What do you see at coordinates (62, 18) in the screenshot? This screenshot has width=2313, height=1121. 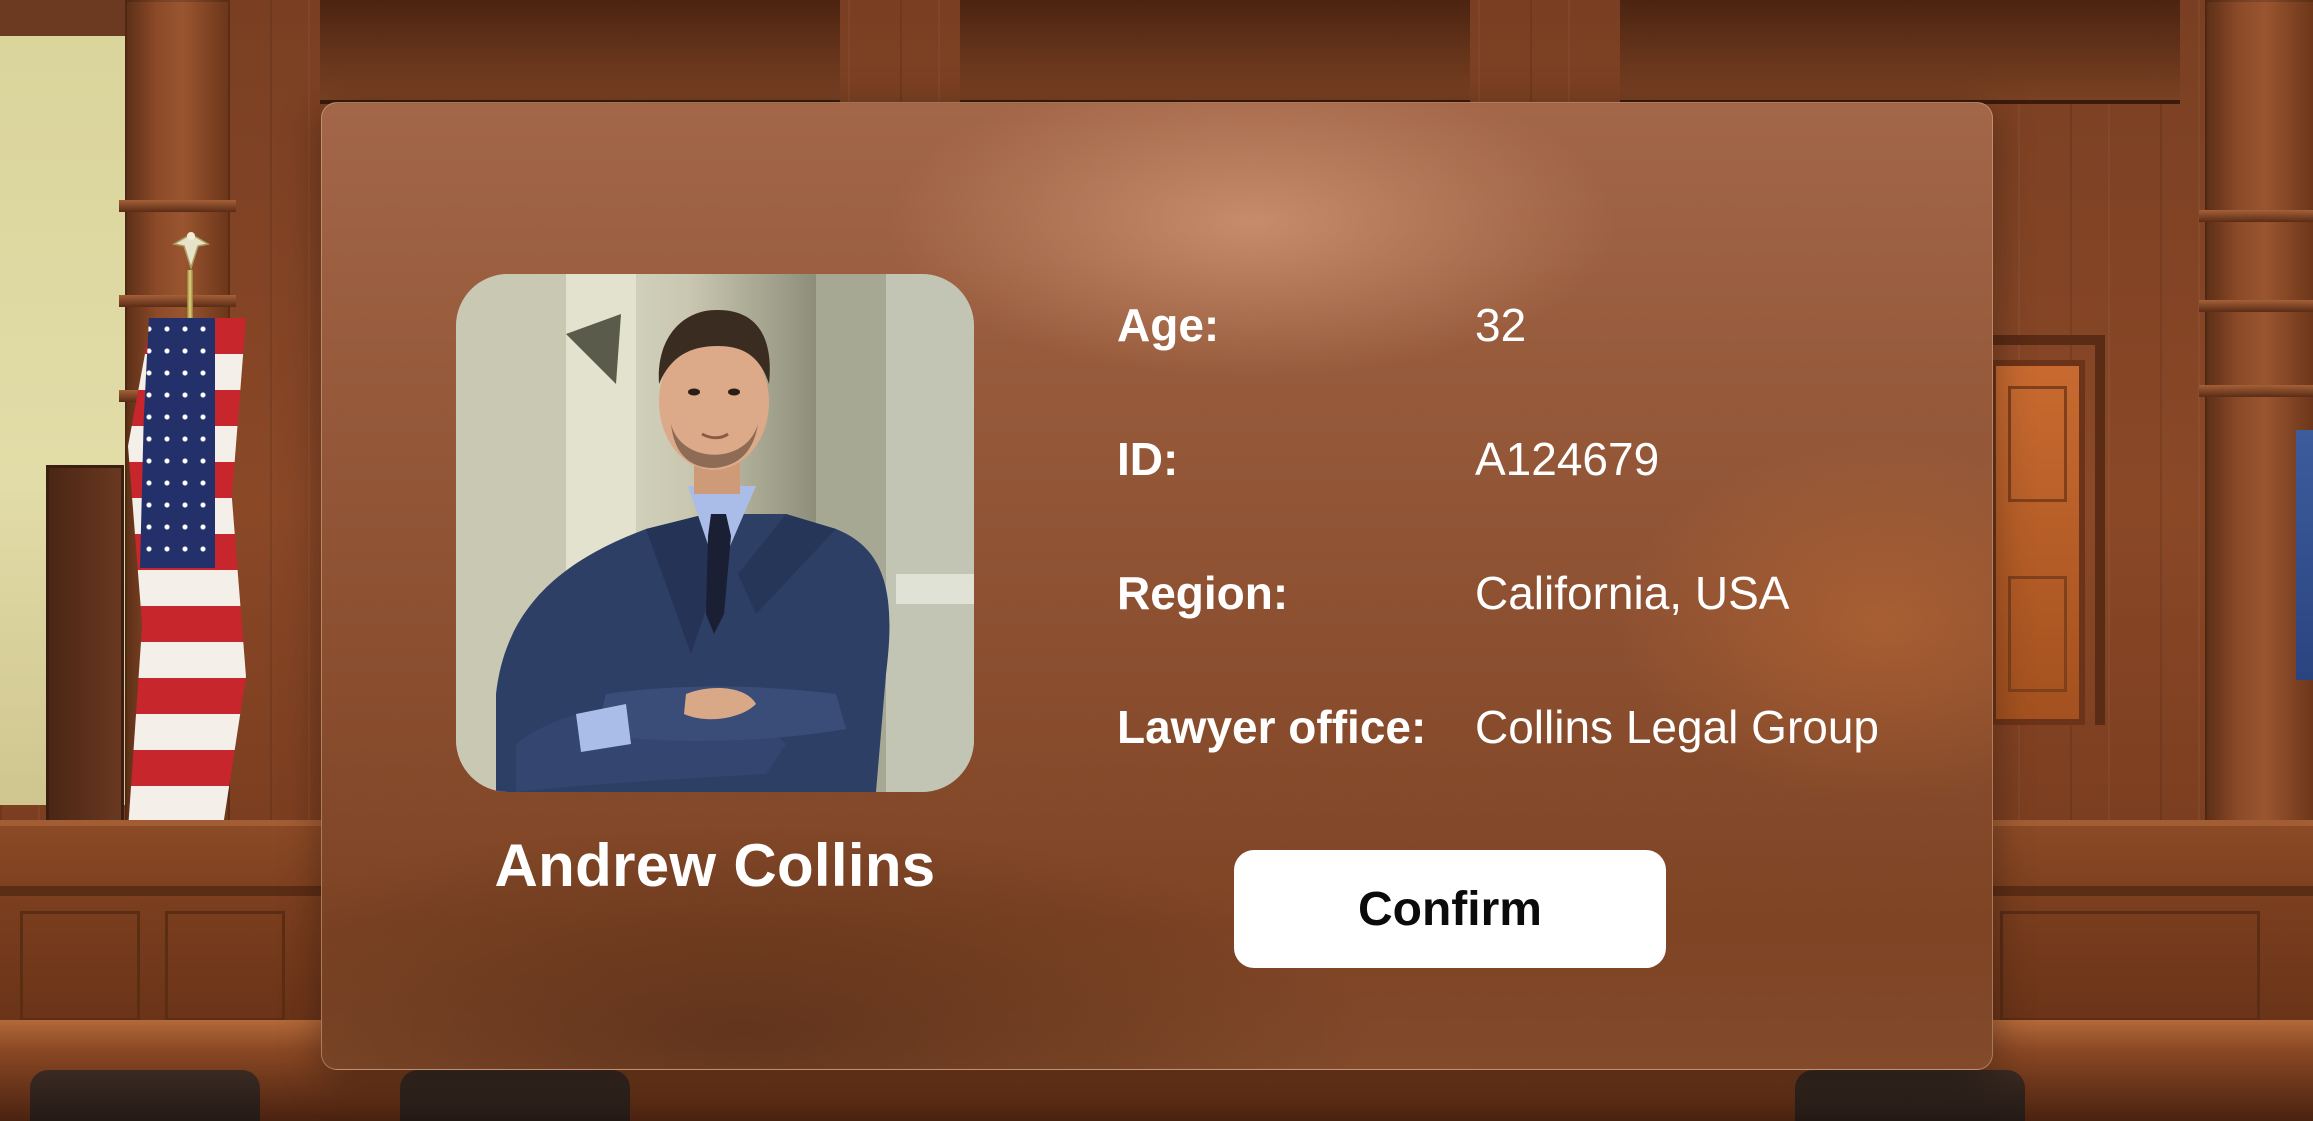 I see `background-wall-trim` at bounding box center [62, 18].